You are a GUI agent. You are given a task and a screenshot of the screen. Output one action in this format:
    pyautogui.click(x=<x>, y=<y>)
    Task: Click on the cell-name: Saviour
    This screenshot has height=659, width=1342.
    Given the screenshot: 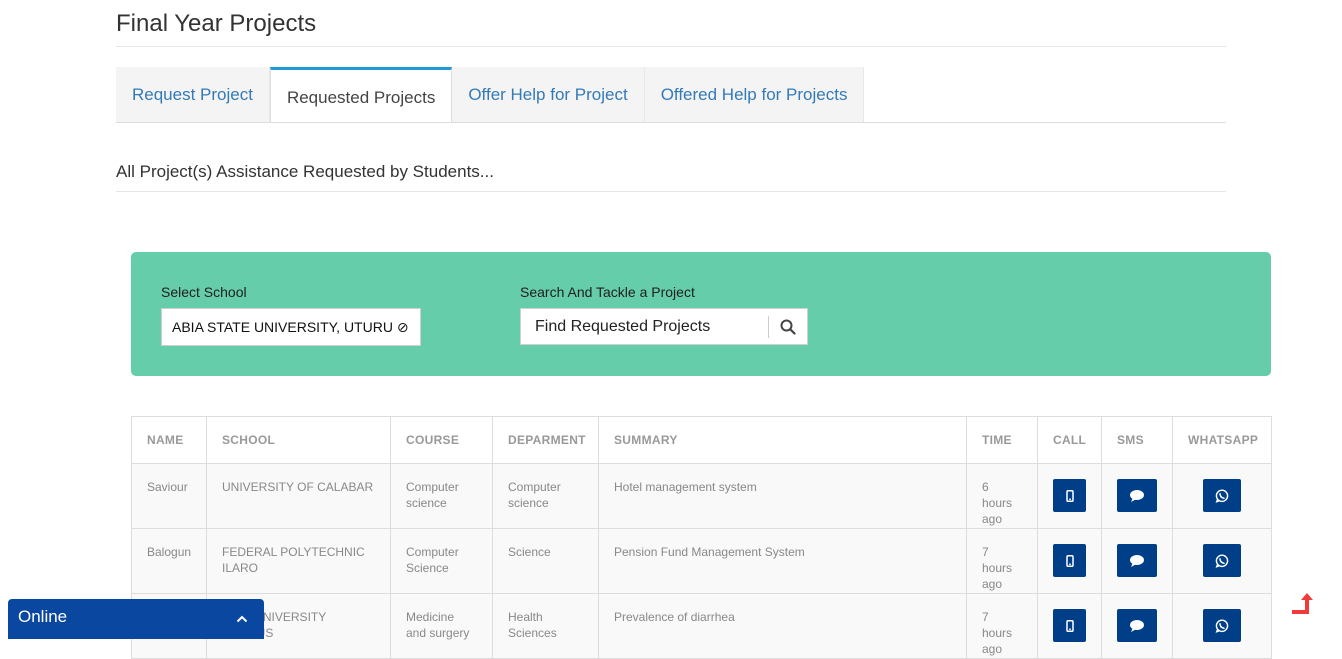 What is the action you would take?
    pyautogui.click(x=169, y=496)
    